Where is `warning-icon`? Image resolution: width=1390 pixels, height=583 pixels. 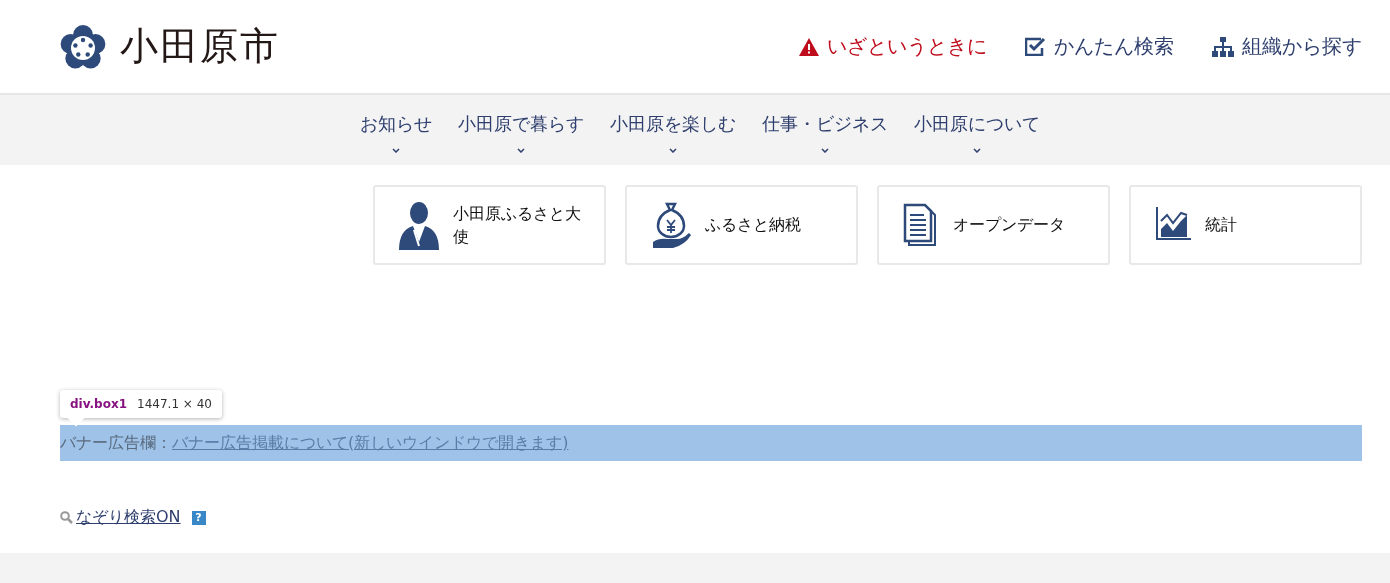 warning-icon is located at coordinates (809, 46).